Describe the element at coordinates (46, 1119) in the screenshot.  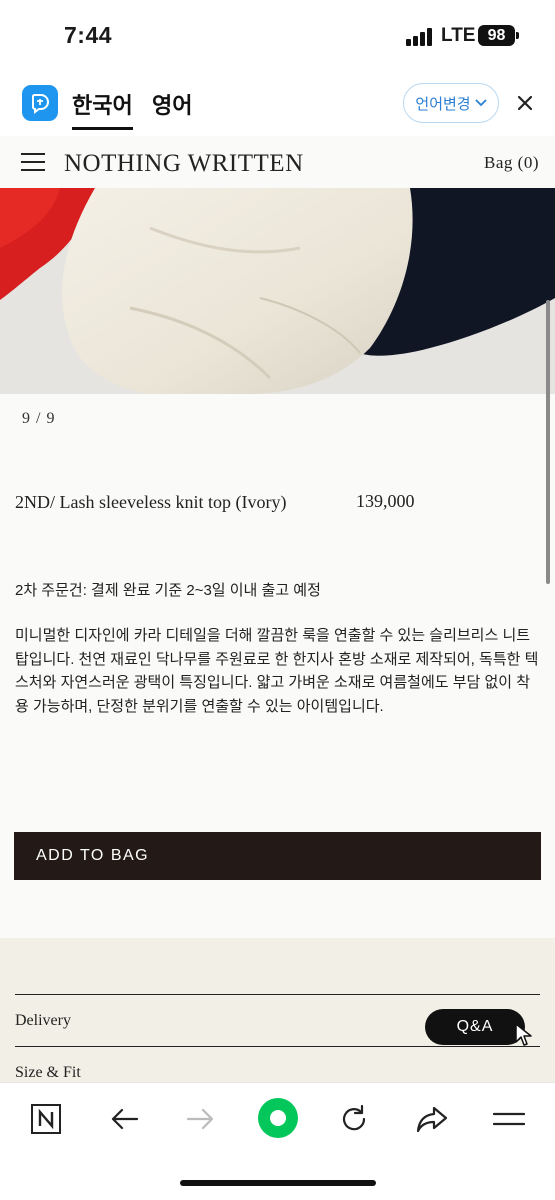
I see `n-tab-icon` at that location.